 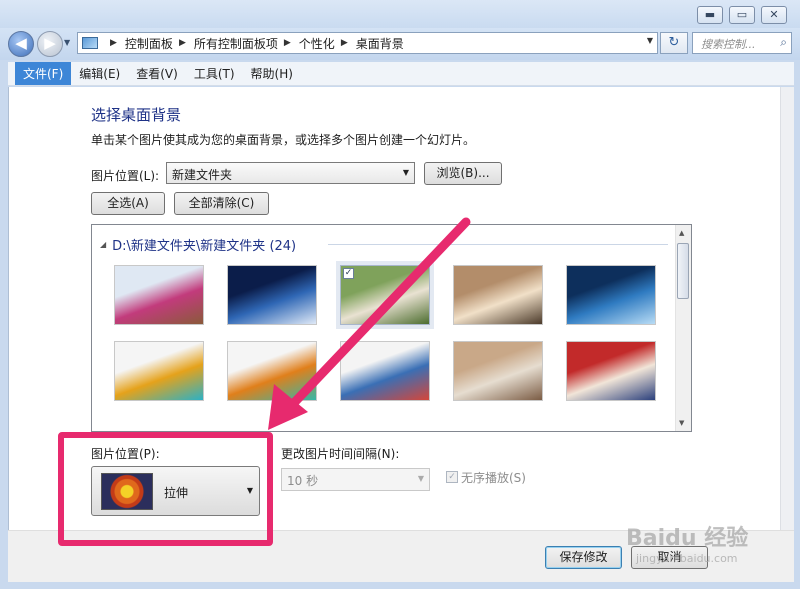 What do you see at coordinates (348, 273) in the screenshot?
I see `thumbnail-checkbox: ✓` at bounding box center [348, 273].